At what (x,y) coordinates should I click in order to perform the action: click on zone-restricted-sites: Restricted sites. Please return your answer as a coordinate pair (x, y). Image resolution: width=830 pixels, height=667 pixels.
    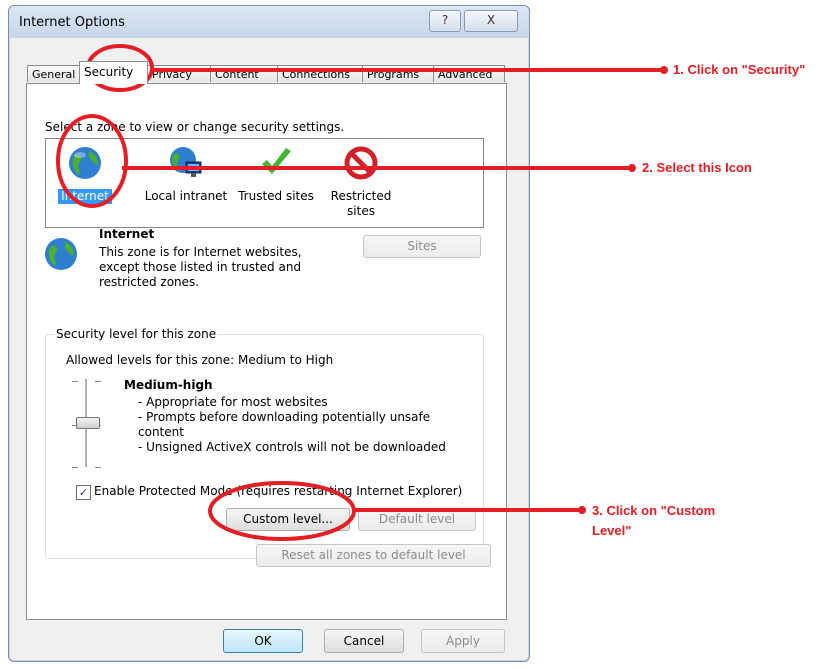
    Looking at the image, I should click on (361, 182).